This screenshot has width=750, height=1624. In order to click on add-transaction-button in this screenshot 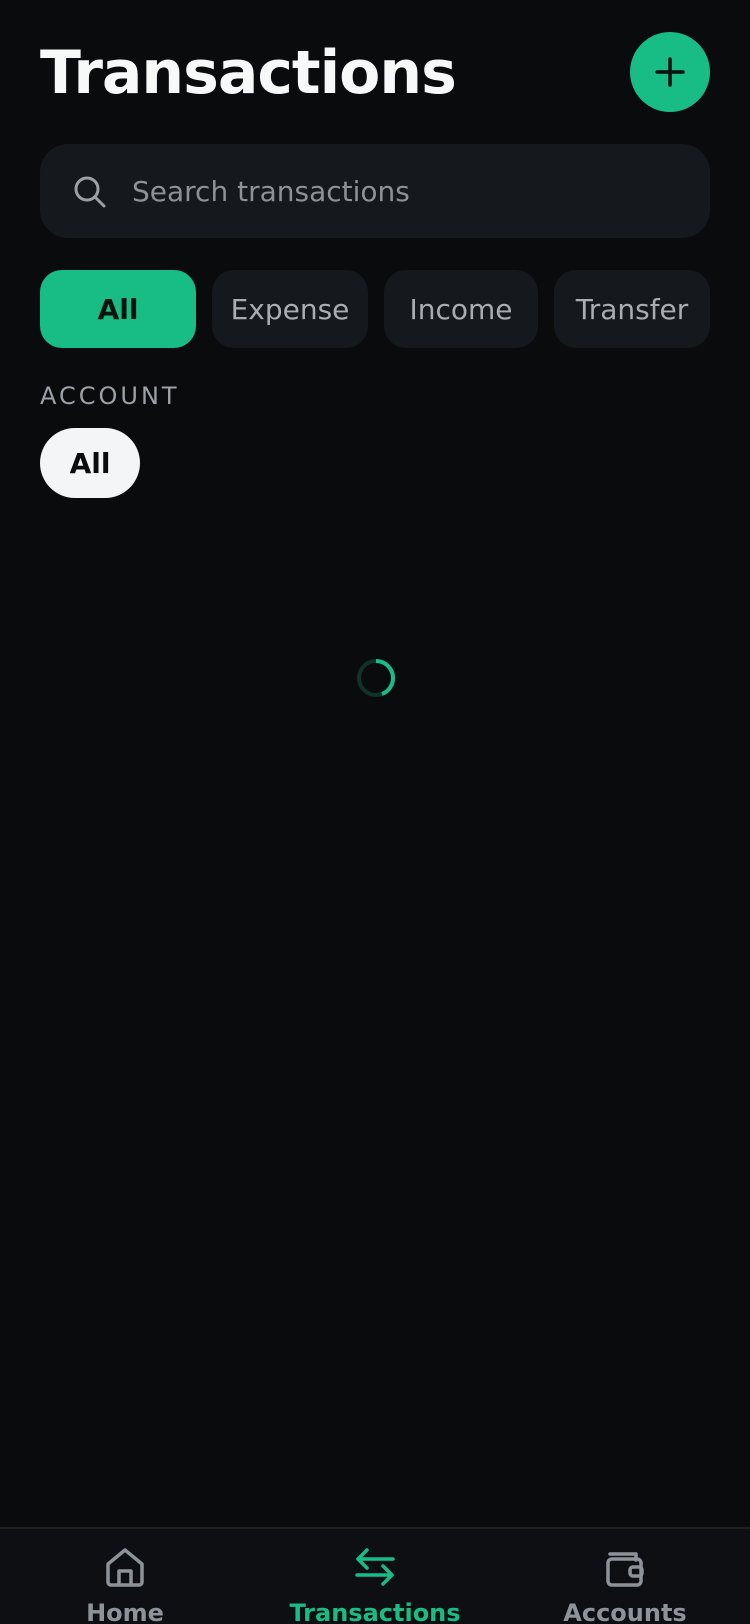, I will do `click(670, 72)`.